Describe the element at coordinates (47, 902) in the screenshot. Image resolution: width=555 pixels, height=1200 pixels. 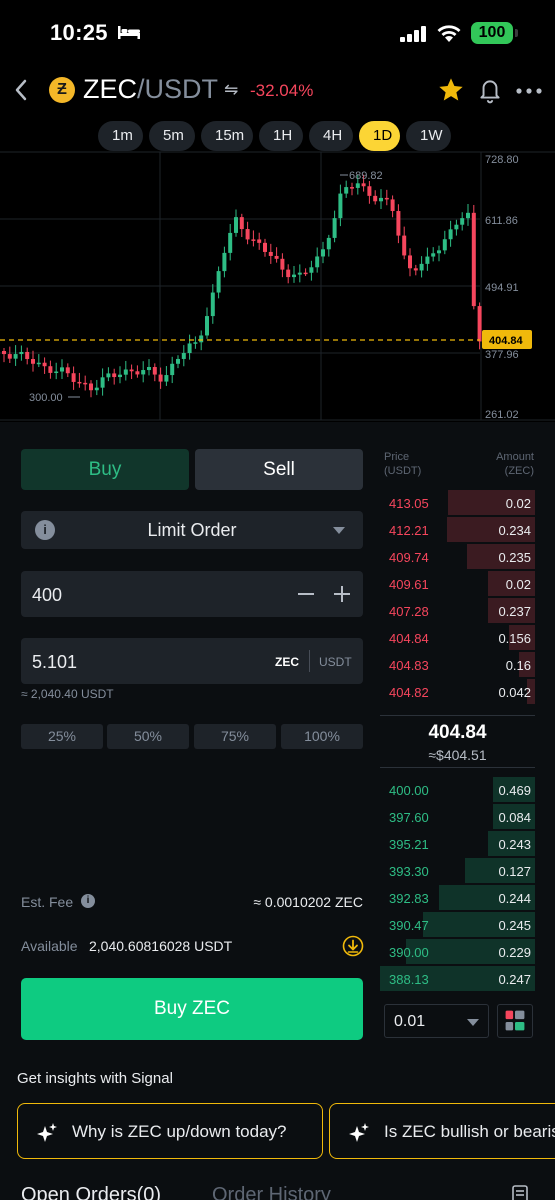
I see `fee-label: Est. Fee` at that location.